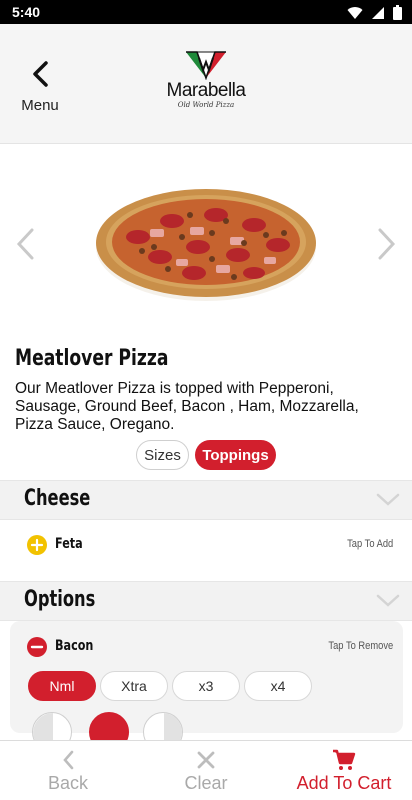  What do you see at coordinates (69, 544) in the screenshot?
I see `topping-name: Feta` at bounding box center [69, 544].